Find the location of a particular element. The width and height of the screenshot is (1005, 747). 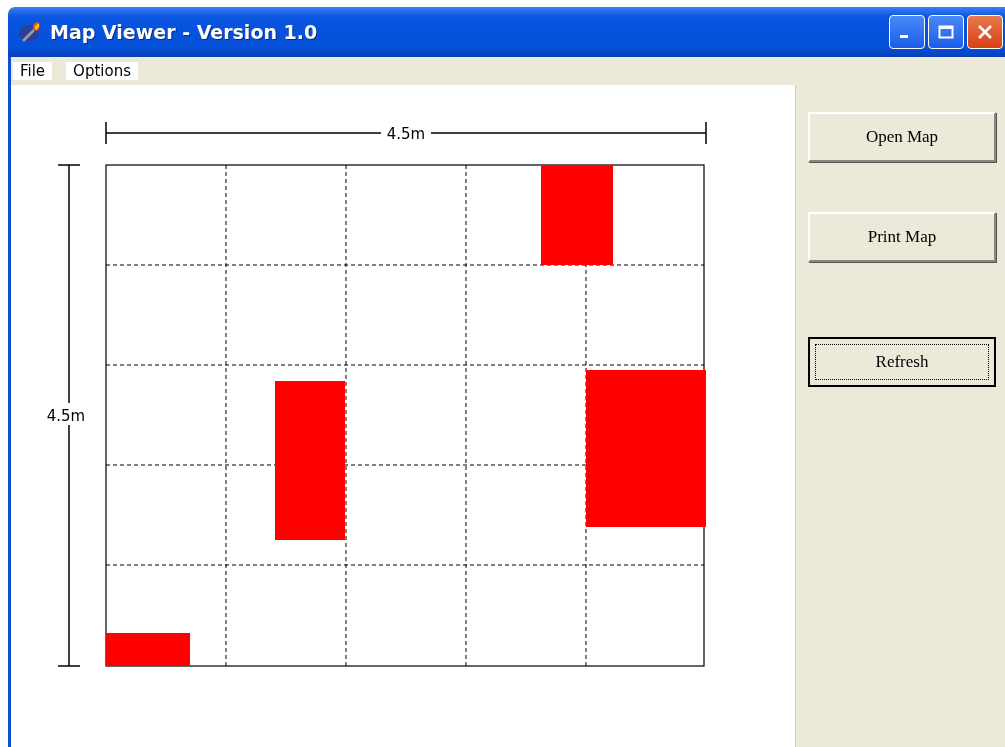

menu-item: Options is located at coordinates (102, 71).